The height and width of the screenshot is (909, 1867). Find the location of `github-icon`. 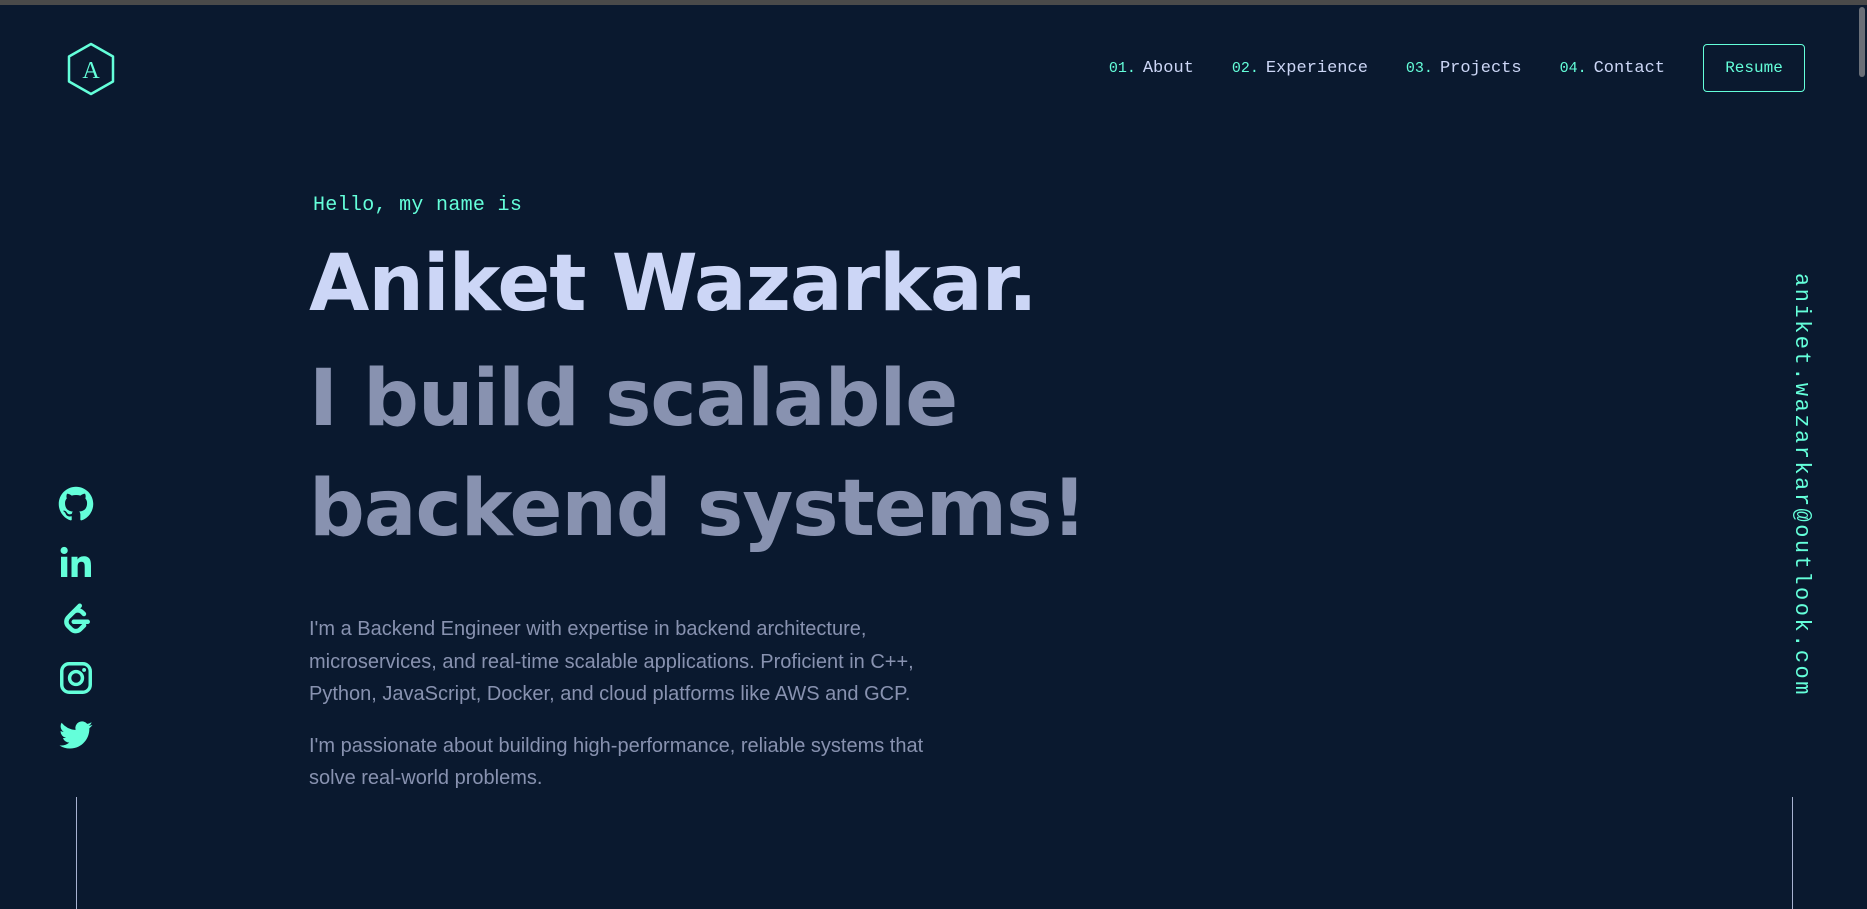

github-icon is located at coordinates (76, 504).